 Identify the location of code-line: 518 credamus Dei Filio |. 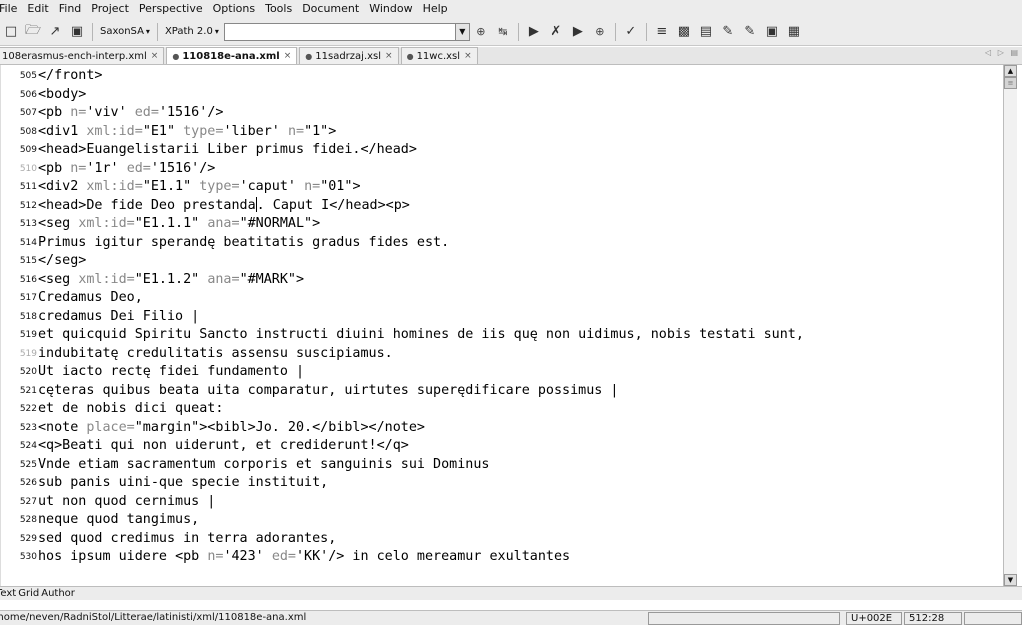
(502, 317).